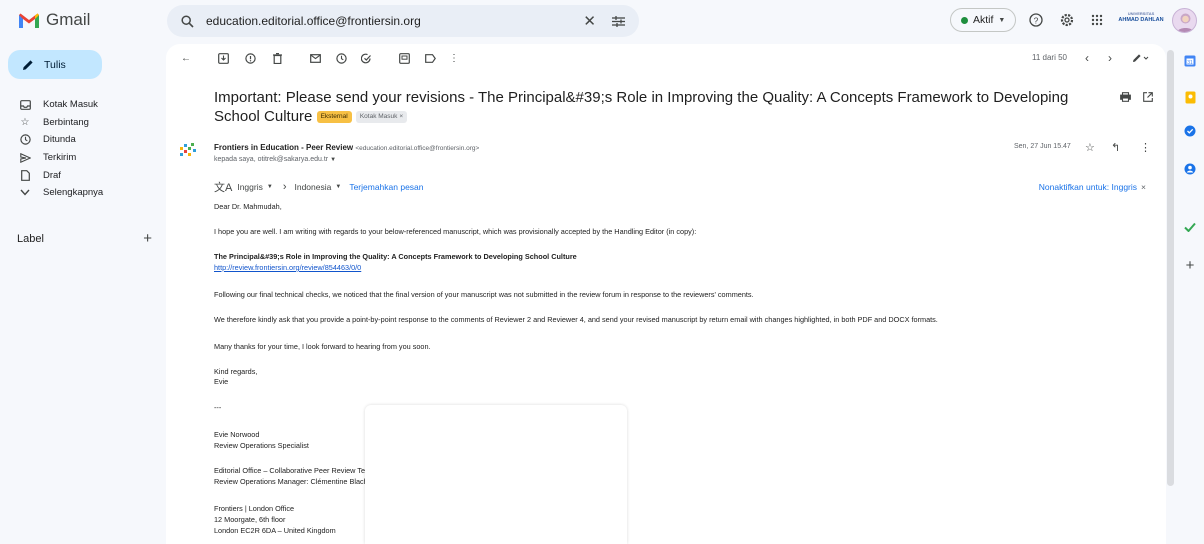 Image resolution: width=1204 pixels, height=544 pixels. I want to click on print-icon, so click(1125, 98).